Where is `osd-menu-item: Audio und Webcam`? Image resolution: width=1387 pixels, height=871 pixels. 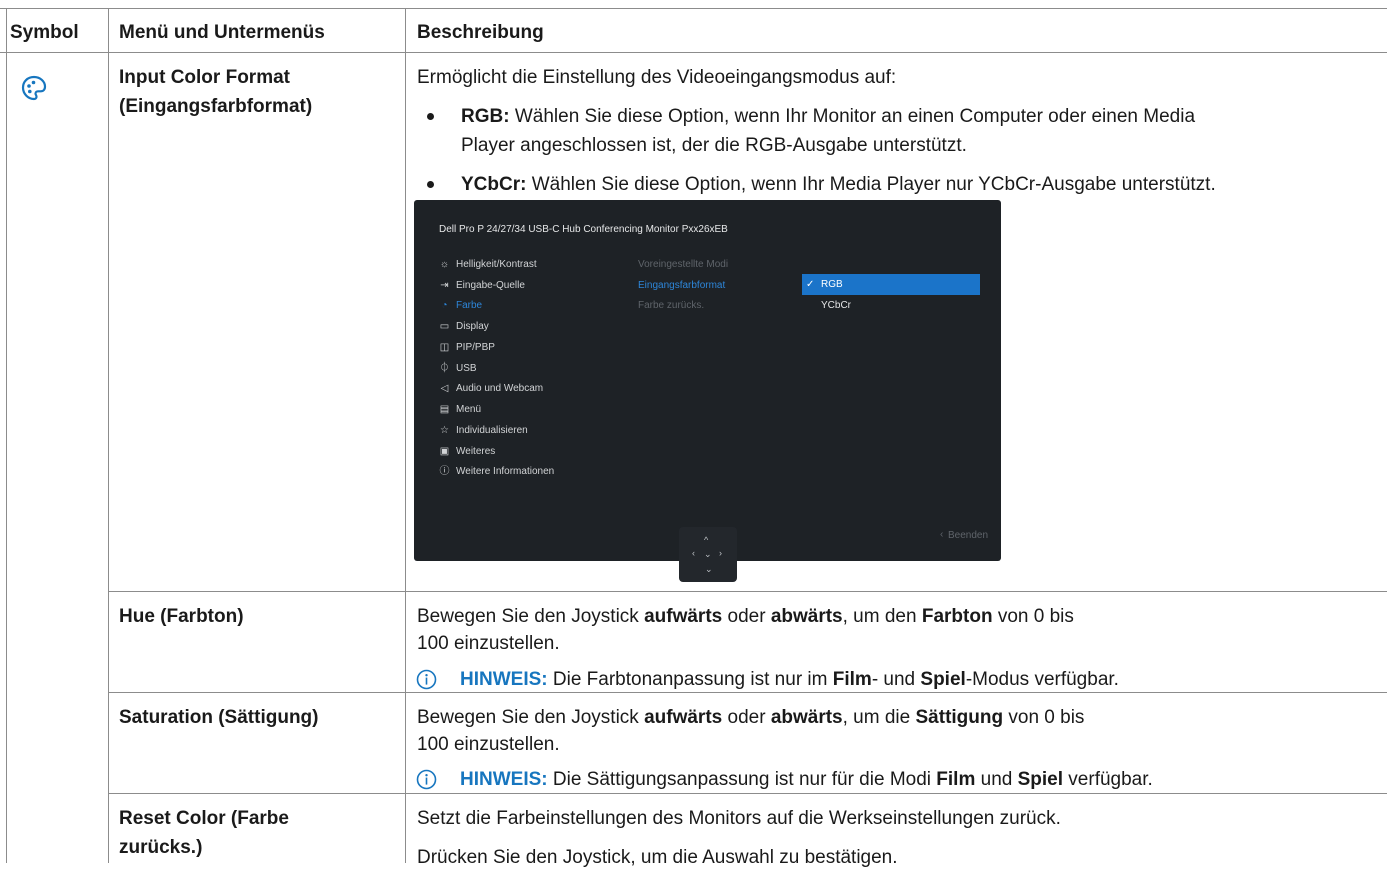 osd-menu-item: Audio und Webcam is located at coordinates (500, 388).